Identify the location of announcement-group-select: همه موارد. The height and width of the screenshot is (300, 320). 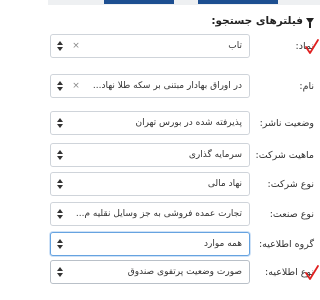
(150, 244).